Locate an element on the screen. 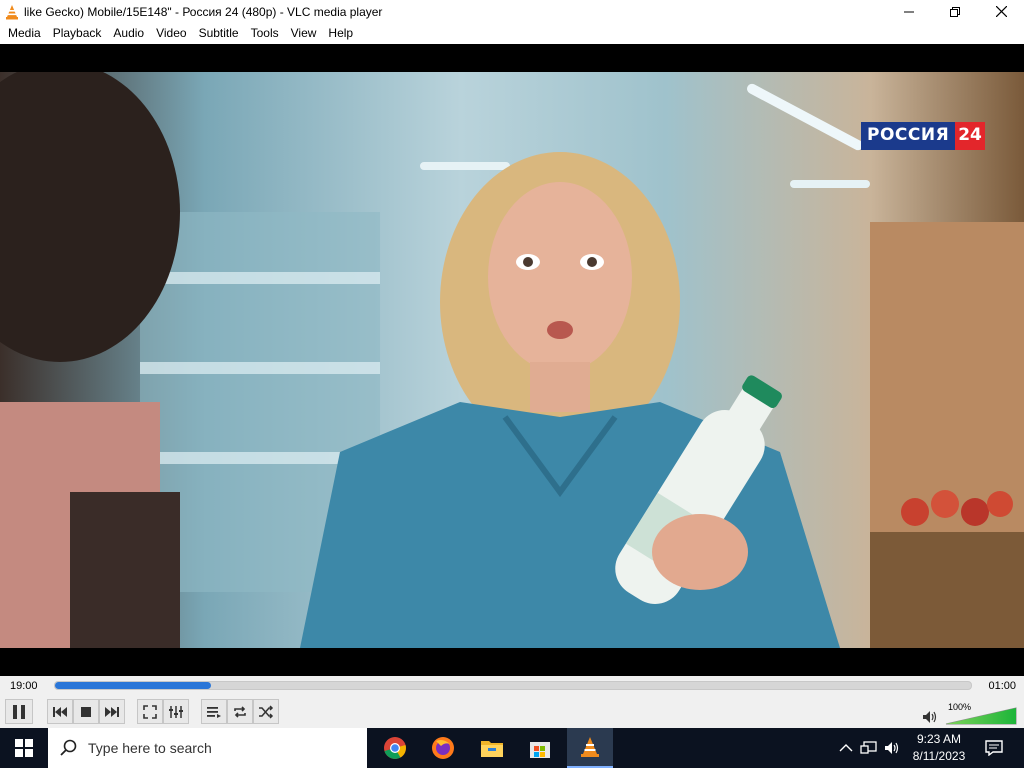 The image size is (1024, 768). firefox-icon is located at coordinates (443, 748).